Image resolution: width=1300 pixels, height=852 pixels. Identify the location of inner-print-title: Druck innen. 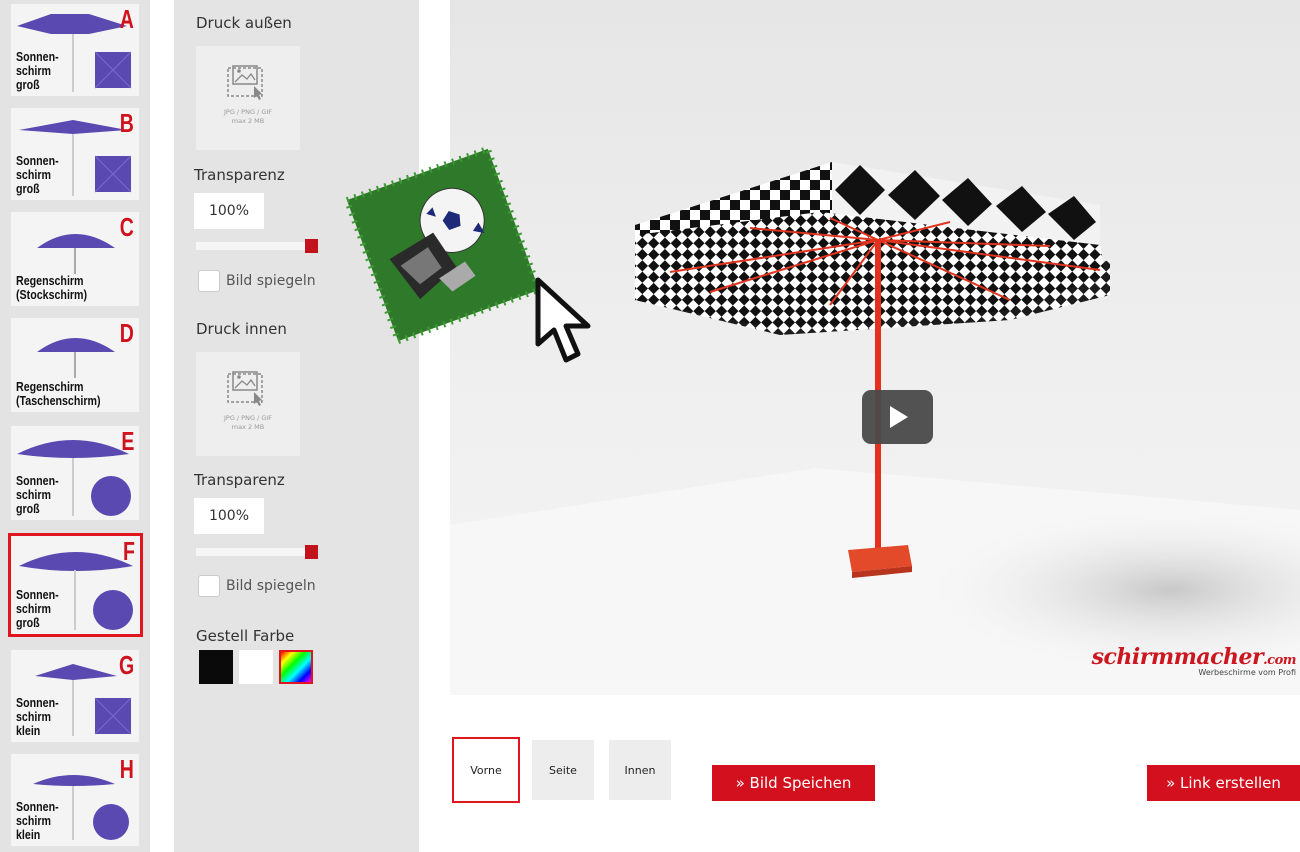
(241, 329).